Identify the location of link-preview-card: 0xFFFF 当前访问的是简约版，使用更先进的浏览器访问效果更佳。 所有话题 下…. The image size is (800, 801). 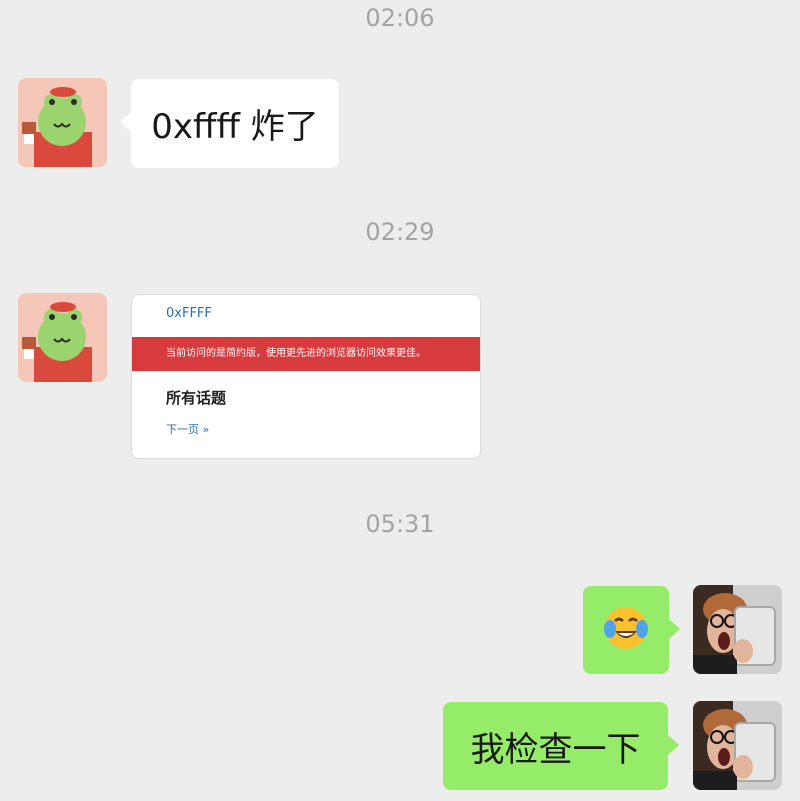
(306, 376).